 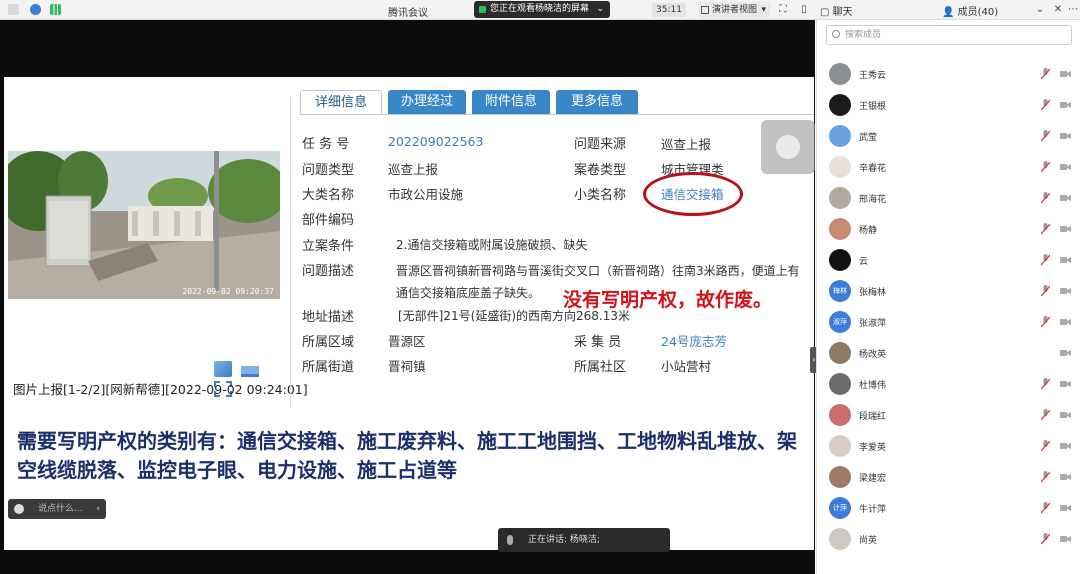 I want to click on tab-more-info: 更多信息, so click(x=597, y=102).